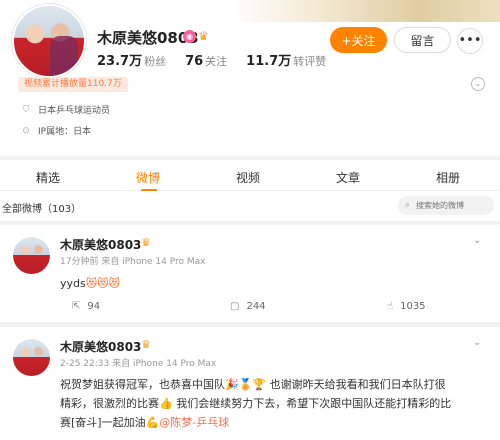 Image resolution: width=500 pixels, height=440 pixels. I want to click on post-text: yyds😻😻😻, so click(90, 283).